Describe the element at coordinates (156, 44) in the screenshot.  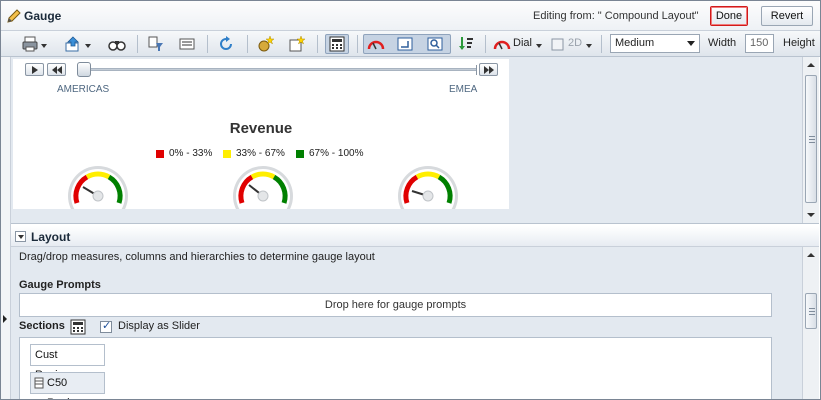
I see `filter-icon` at that location.